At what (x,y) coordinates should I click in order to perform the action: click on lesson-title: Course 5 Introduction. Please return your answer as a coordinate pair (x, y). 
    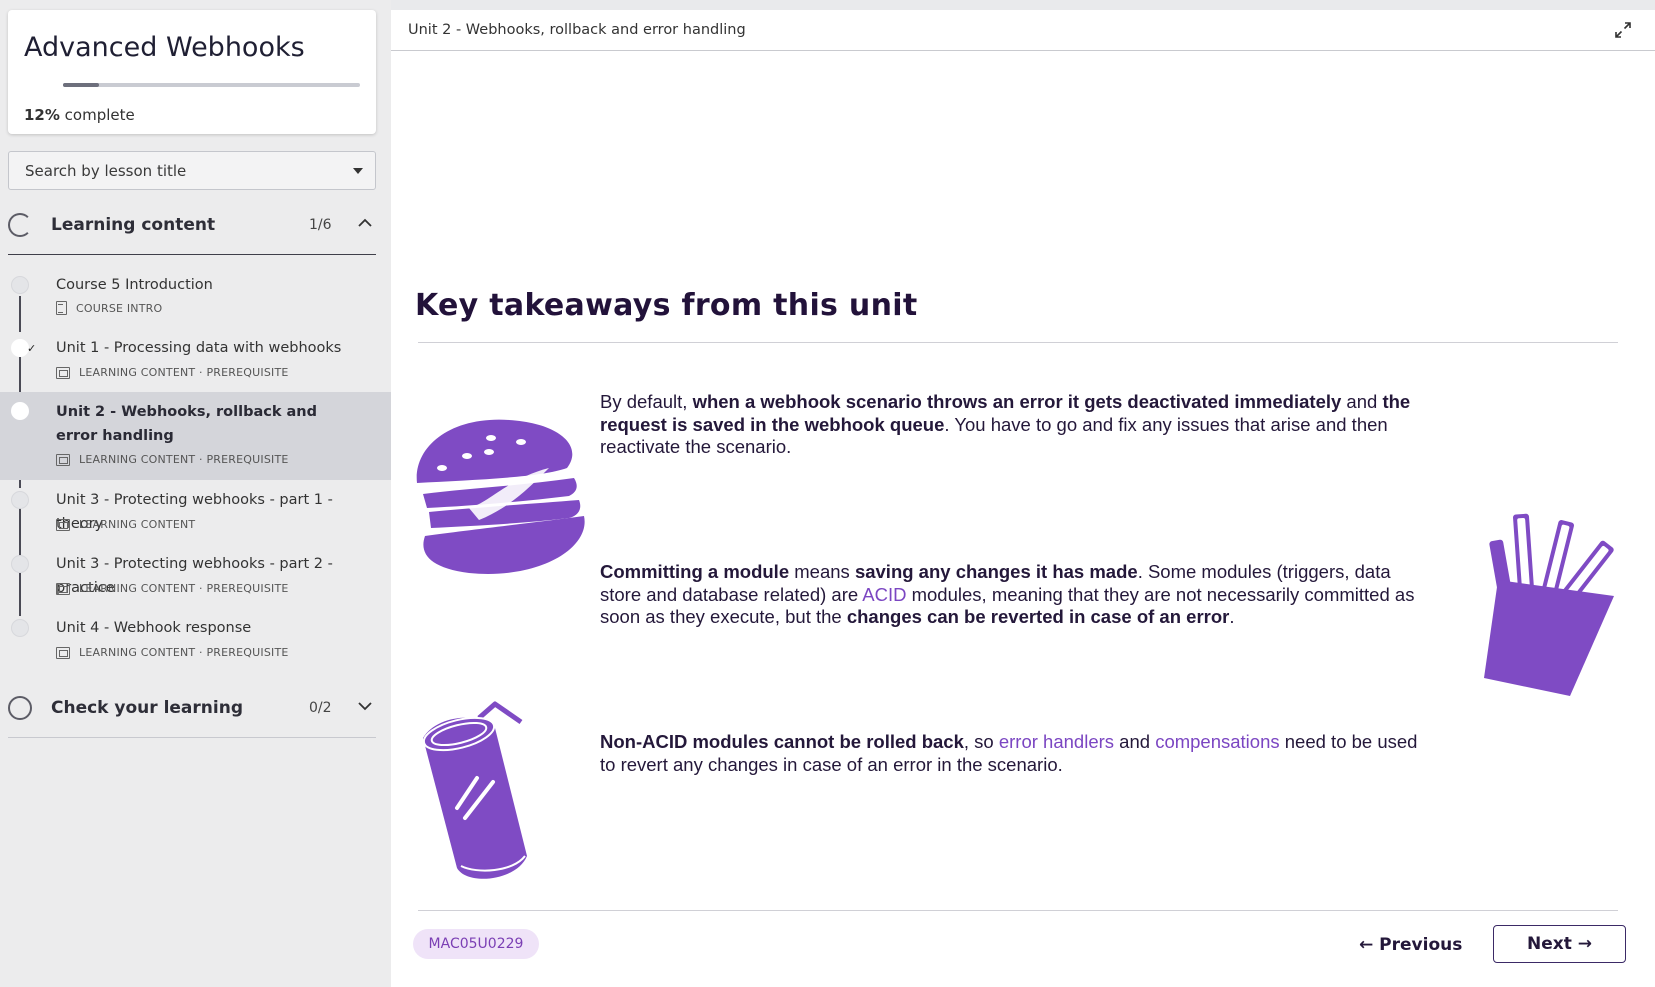
    Looking at the image, I should click on (134, 285).